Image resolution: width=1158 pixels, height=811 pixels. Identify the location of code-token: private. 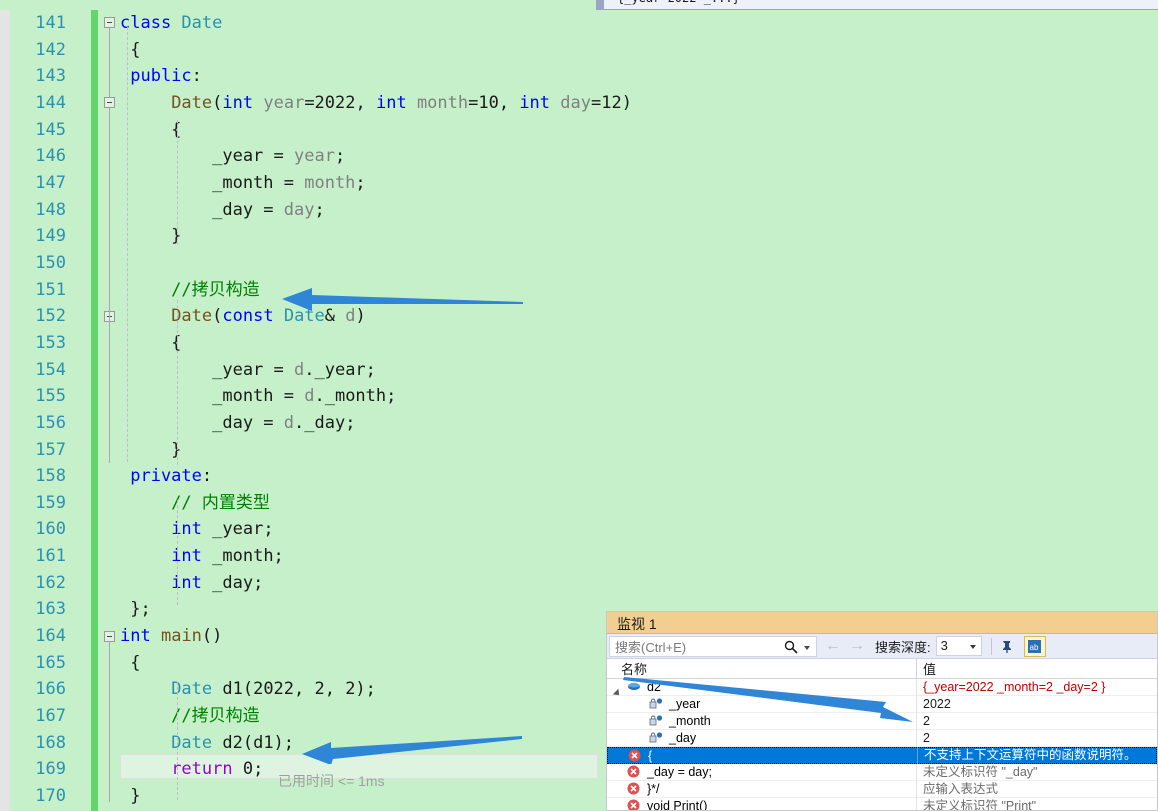
(161, 476).